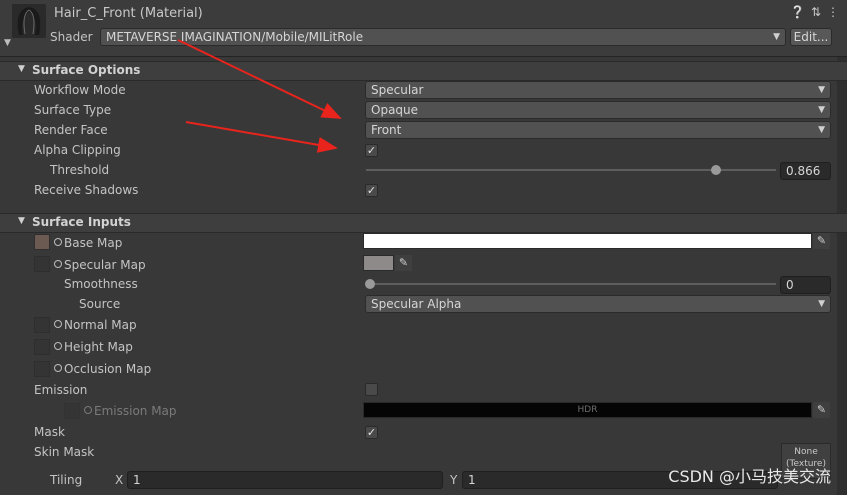 This screenshot has height=495, width=847. What do you see at coordinates (261, 137) in the screenshot?
I see `annotation-arrow-lower` at bounding box center [261, 137].